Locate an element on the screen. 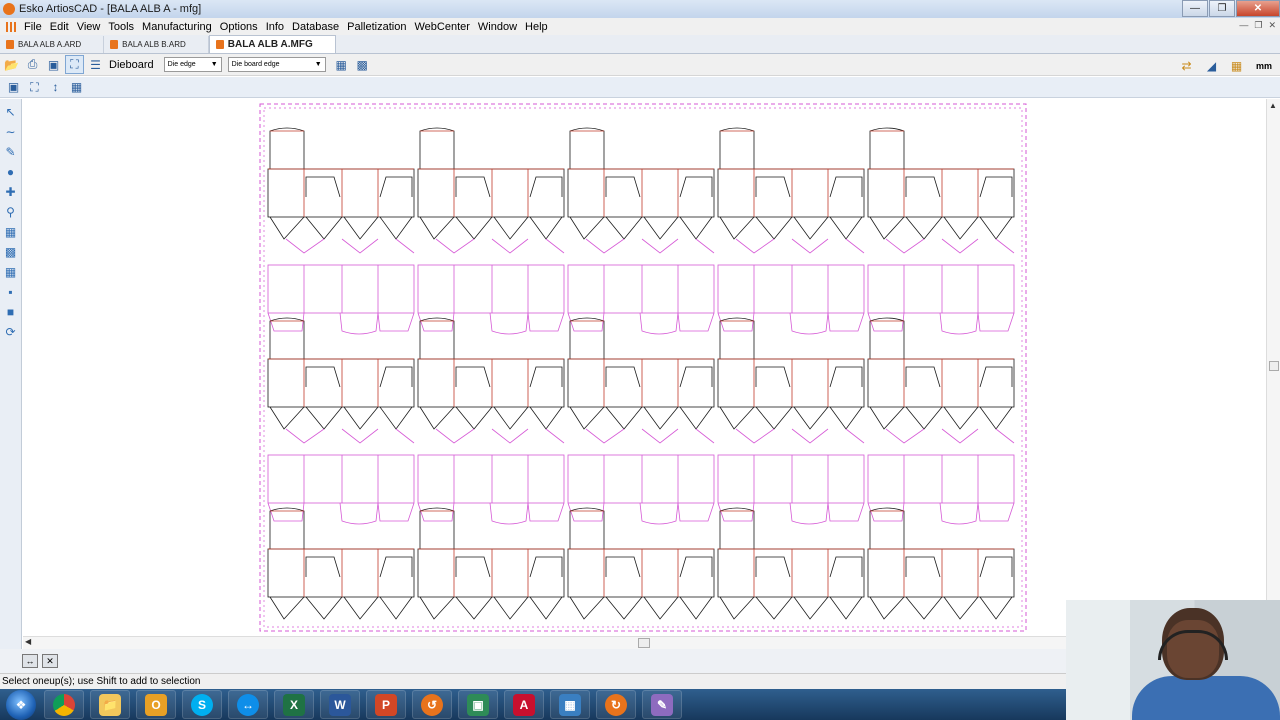 The image size is (1280, 720). menu-options: Options is located at coordinates (239, 27).